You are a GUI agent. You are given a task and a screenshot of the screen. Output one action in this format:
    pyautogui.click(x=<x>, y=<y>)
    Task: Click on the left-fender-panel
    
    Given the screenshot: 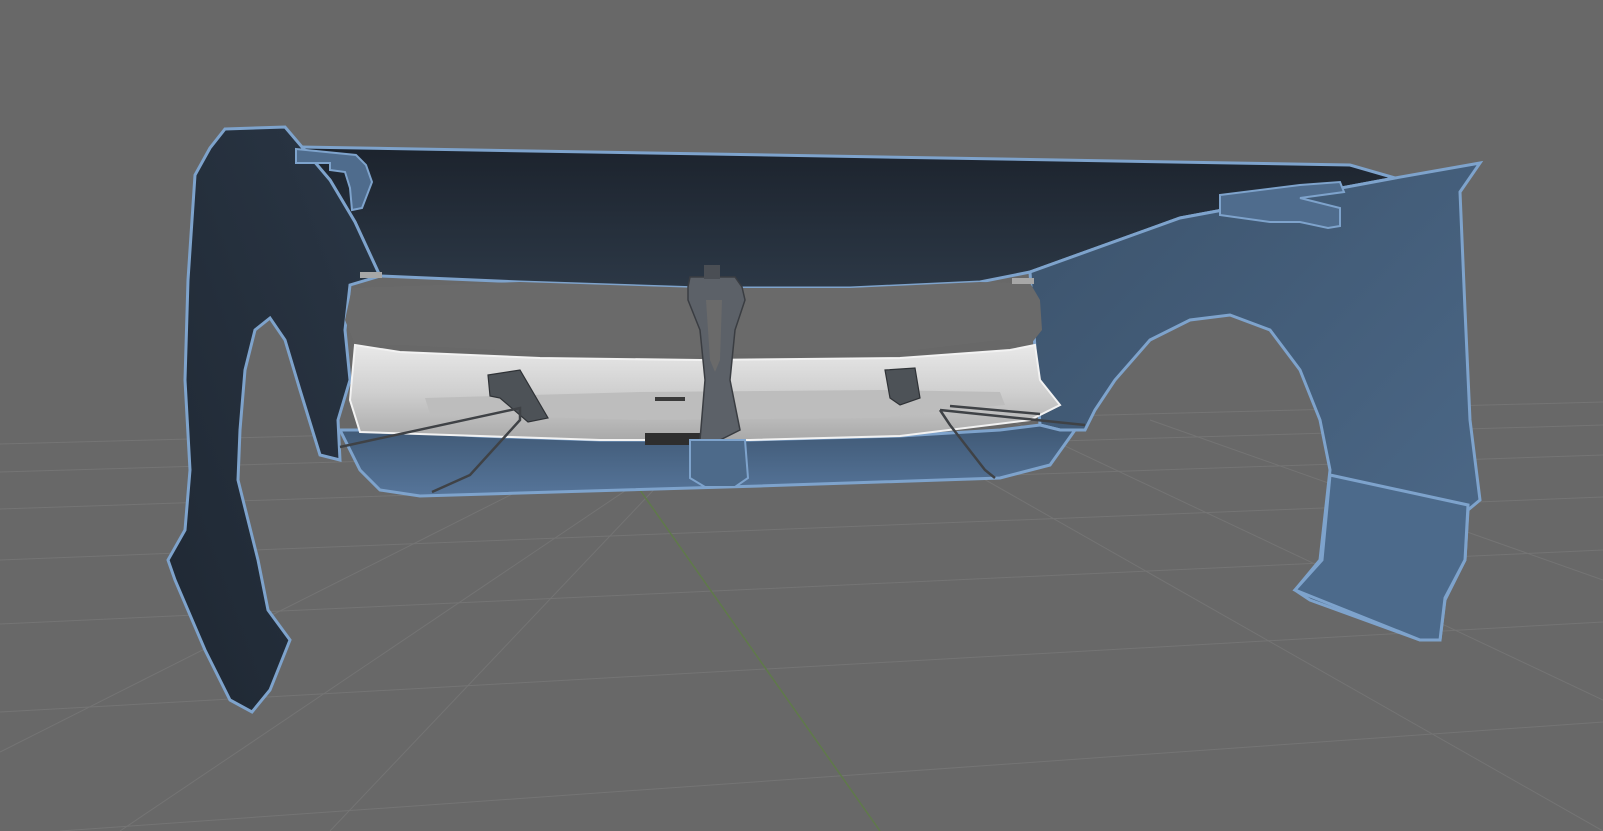 What is the action you would take?
    pyautogui.click(x=274, y=419)
    